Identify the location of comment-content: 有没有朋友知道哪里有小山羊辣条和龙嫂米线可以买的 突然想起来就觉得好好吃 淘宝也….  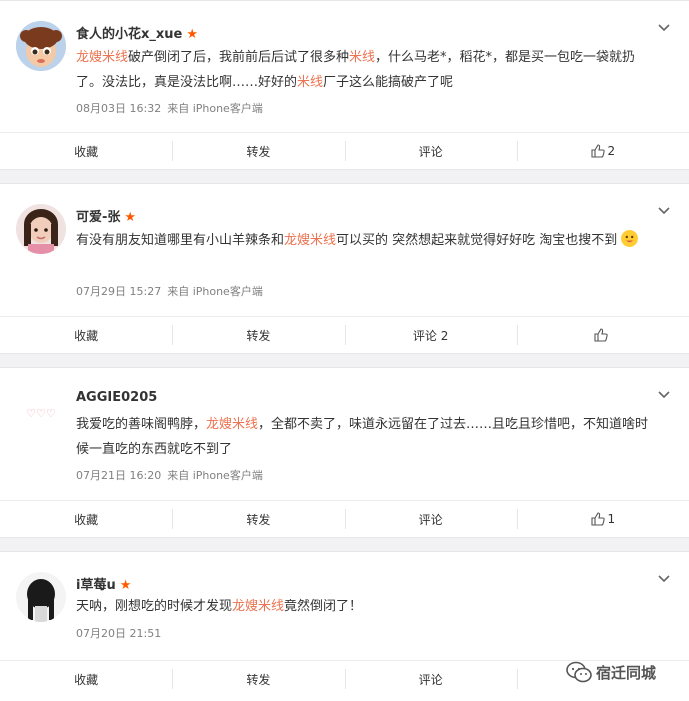
(366, 240).